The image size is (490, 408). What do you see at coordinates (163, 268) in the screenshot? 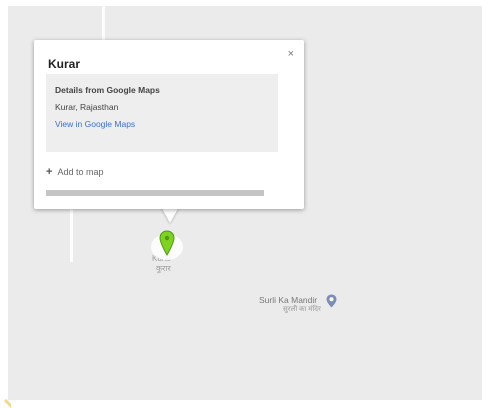
I see `place-native-label: कुरार` at bounding box center [163, 268].